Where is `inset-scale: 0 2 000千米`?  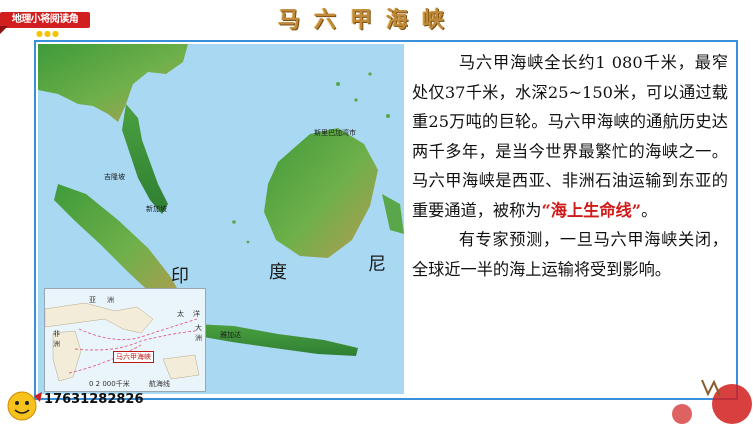 inset-scale: 0 2 000千米 is located at coordinates (109, 384).